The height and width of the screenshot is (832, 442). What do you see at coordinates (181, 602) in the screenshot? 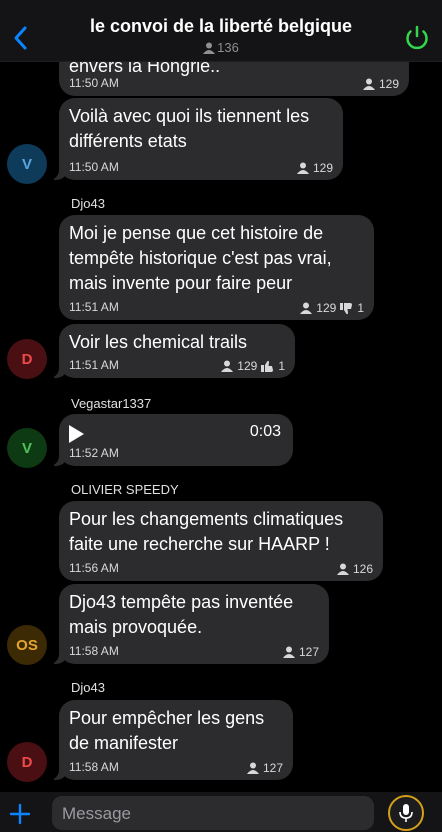
I see `message-text: Djo43 tempête pas inventée` at bounding box center [181, 602].